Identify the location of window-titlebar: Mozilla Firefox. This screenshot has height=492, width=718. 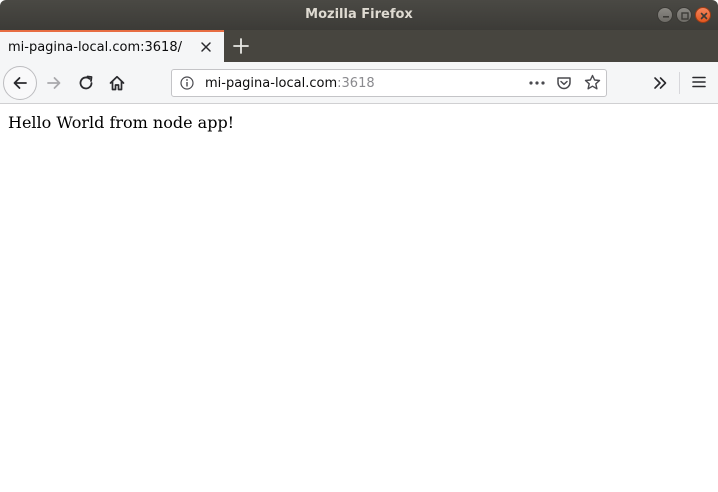
(359, 15).